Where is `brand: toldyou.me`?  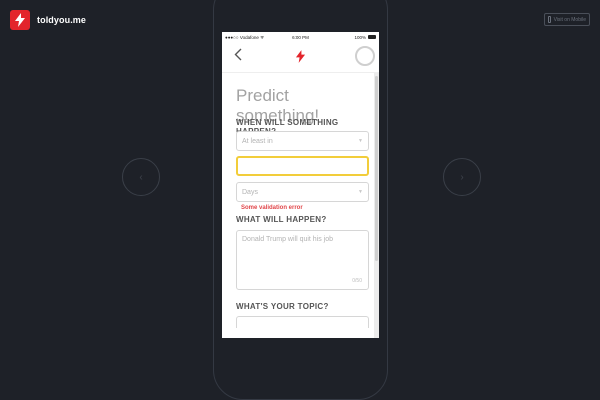
brand: toldyou.me is located at coordinates (48, 20).